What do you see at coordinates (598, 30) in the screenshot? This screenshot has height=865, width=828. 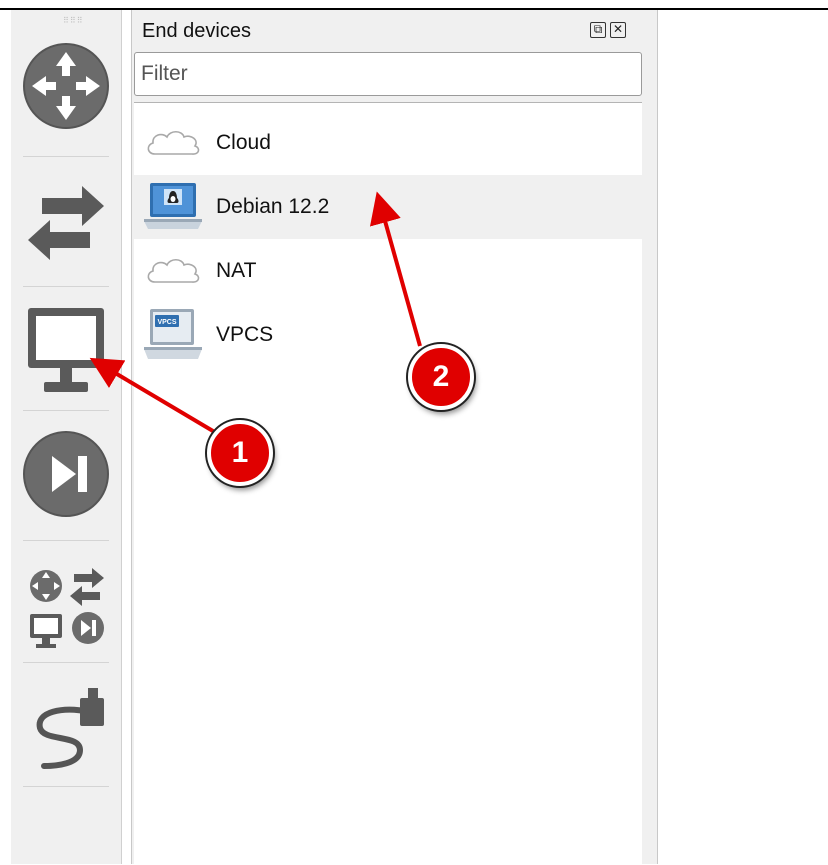 I see `restore-icon: ⧉` at bounding box center [598, 30].